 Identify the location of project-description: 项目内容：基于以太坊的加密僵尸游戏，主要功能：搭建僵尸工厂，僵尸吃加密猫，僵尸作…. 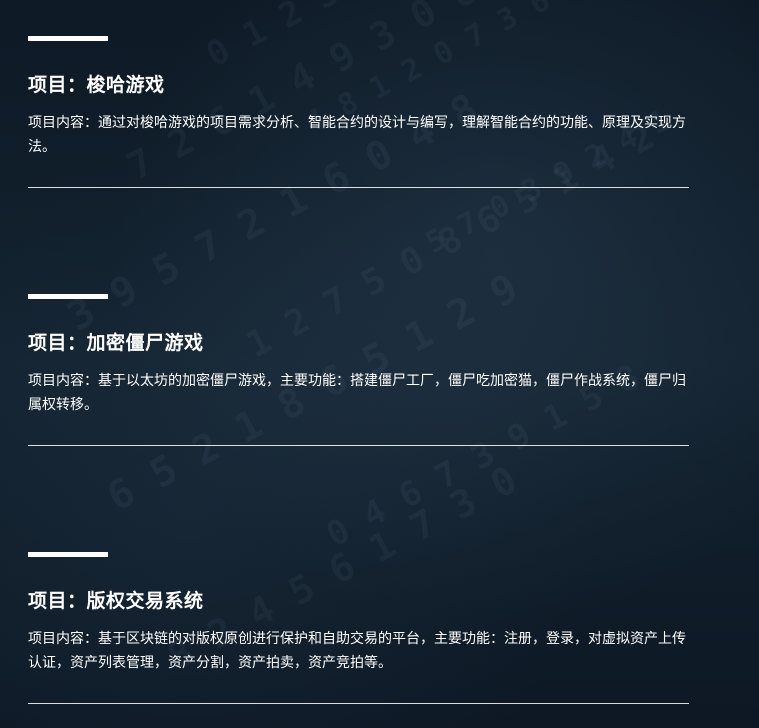
(357, 393).